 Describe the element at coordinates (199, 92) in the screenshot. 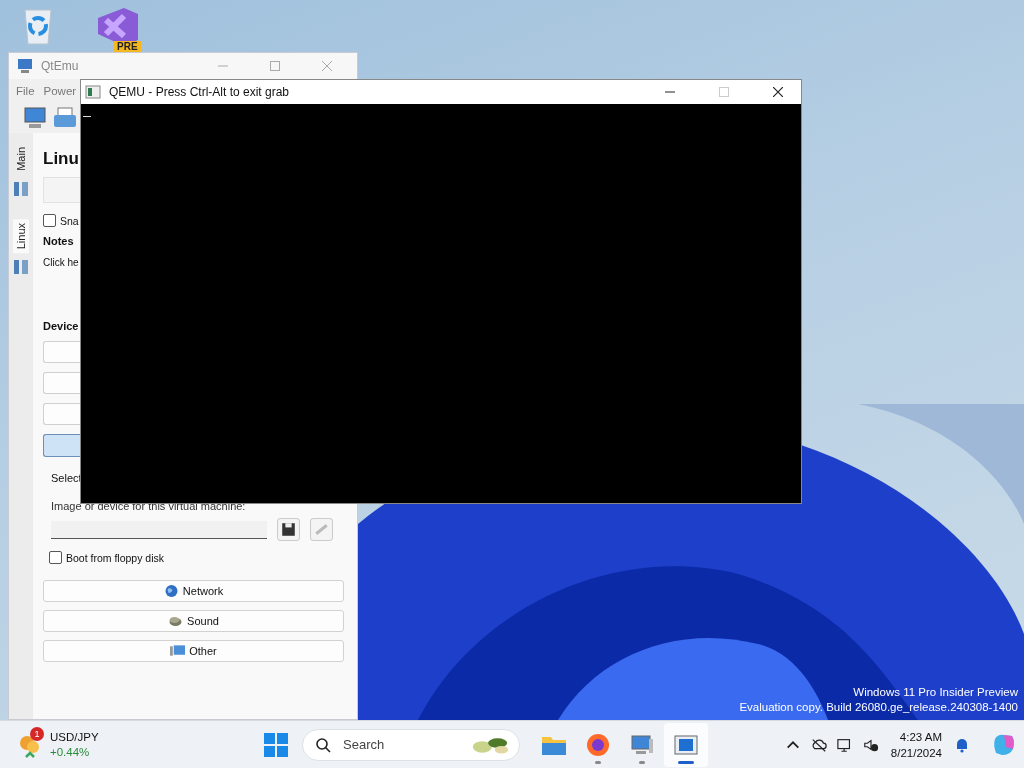

I see `window-title: QEMU - Press Ctrl-Alt to exit grab` at that location.